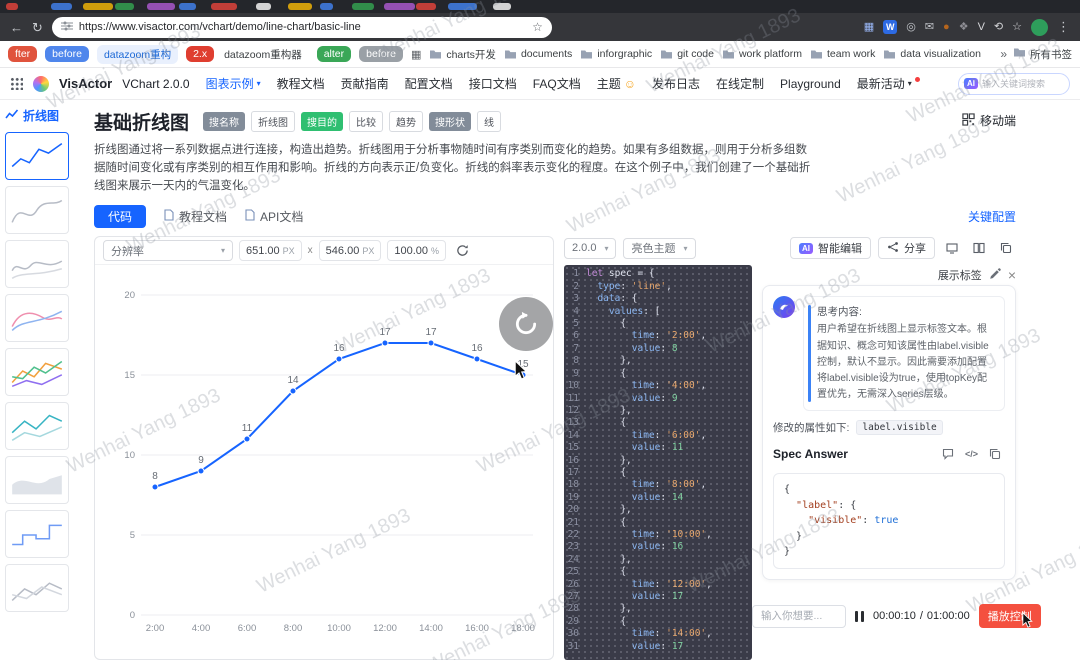 The width and height of the screenshot is (1080, 660). Describe the element at coordinates (23, 54) in the screenshot. I see `bookmark-chip: fter` at that location.